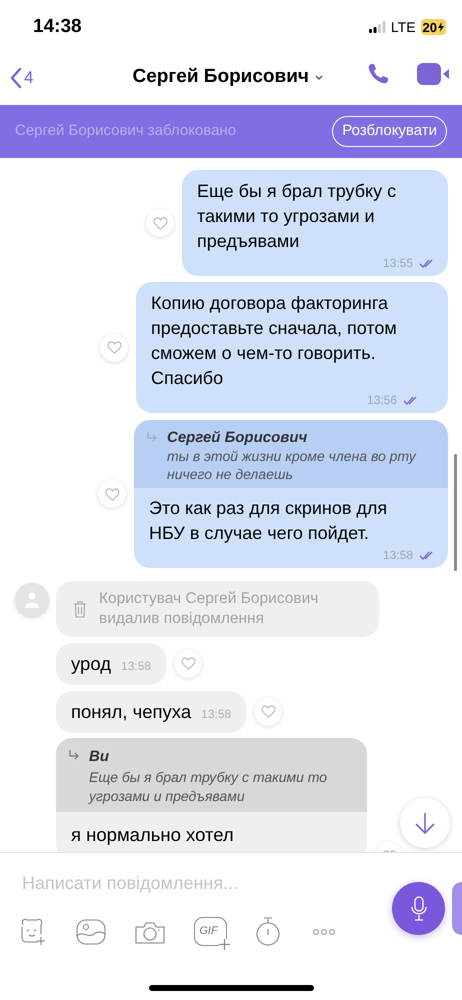 The width and height of the screenshot is (462, 1000). I want to click on quote-text: ты в этой жизни кроме члена во рту ничего не делаешь, so click(292, 465).